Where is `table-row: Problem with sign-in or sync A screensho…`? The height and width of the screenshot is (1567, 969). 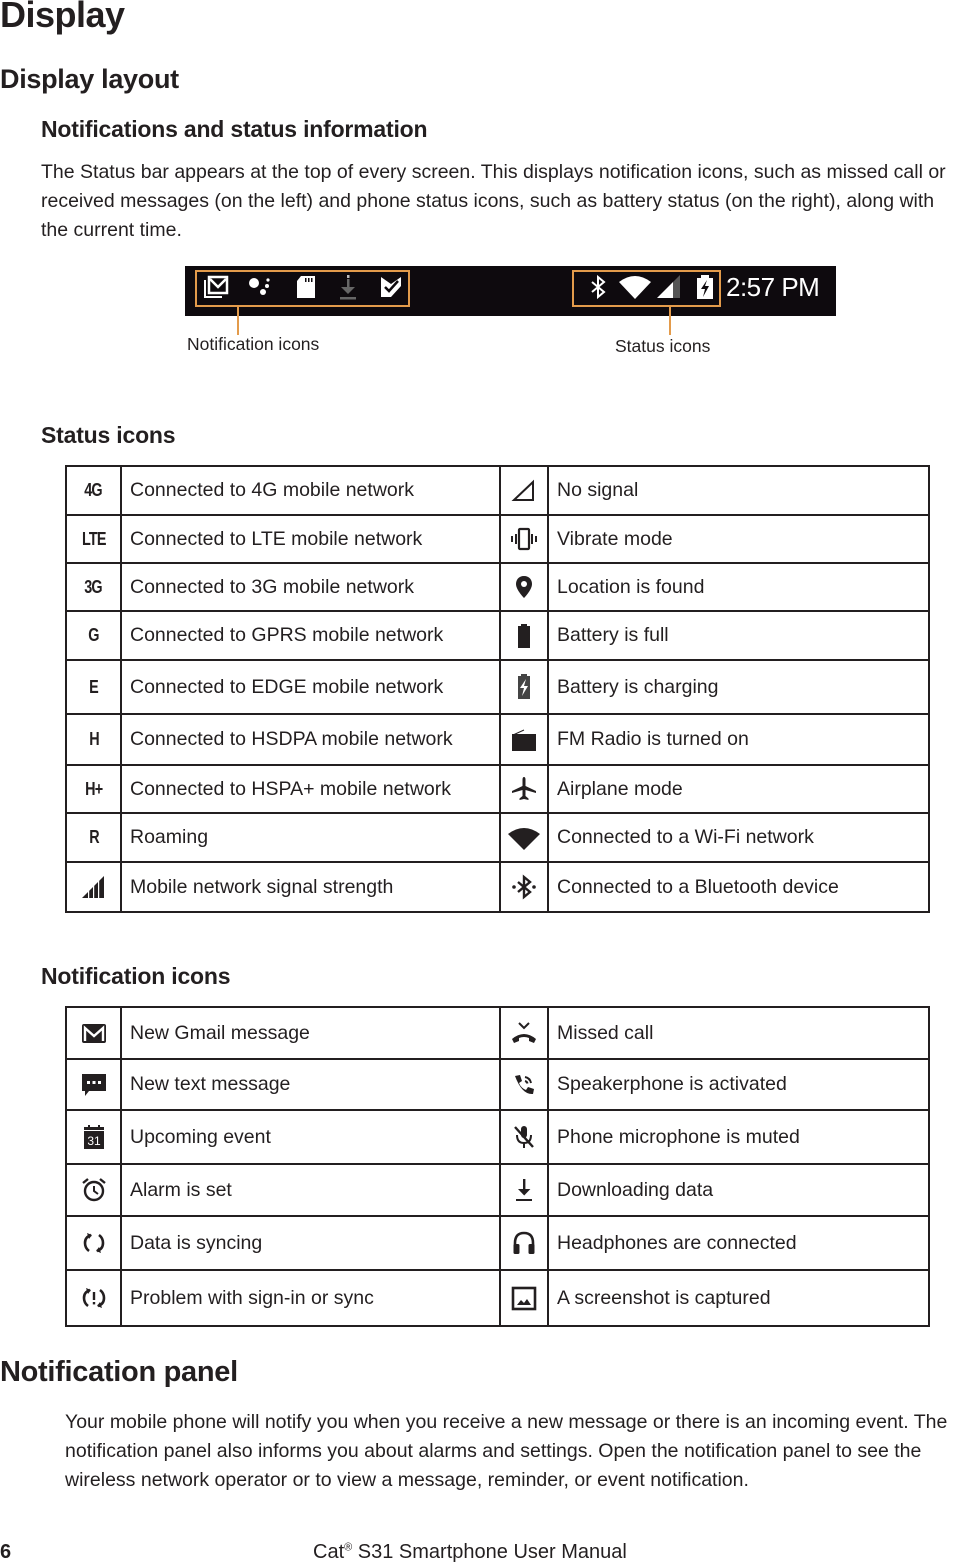
table-row: Problem with sign-in or sync A screensho… is located at coordinates (497, 1298).